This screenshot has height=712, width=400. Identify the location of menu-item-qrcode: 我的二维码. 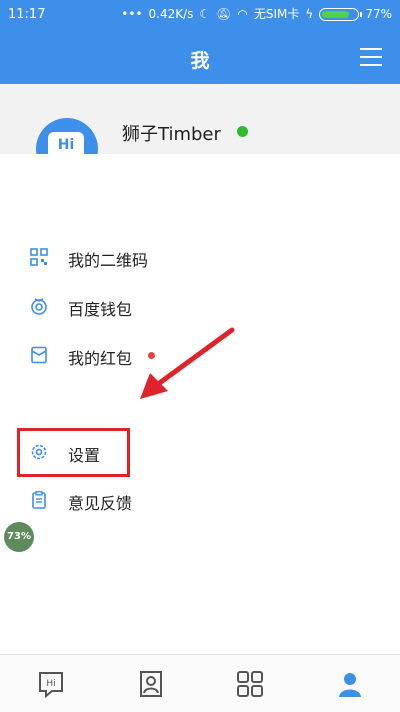
(200, 258).